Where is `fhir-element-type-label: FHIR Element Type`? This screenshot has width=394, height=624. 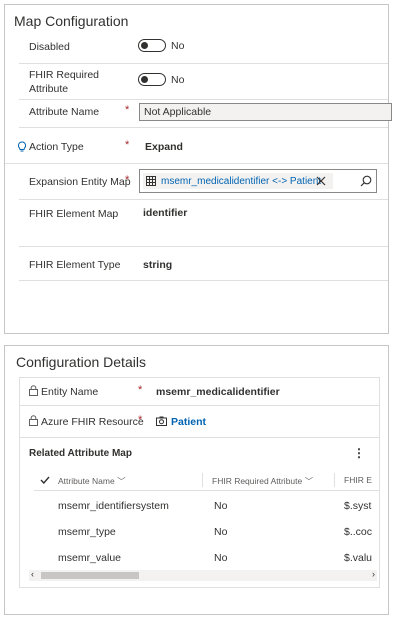
fhir-element-type-label: FHIR Element Type is located at coordinates (75, 265).